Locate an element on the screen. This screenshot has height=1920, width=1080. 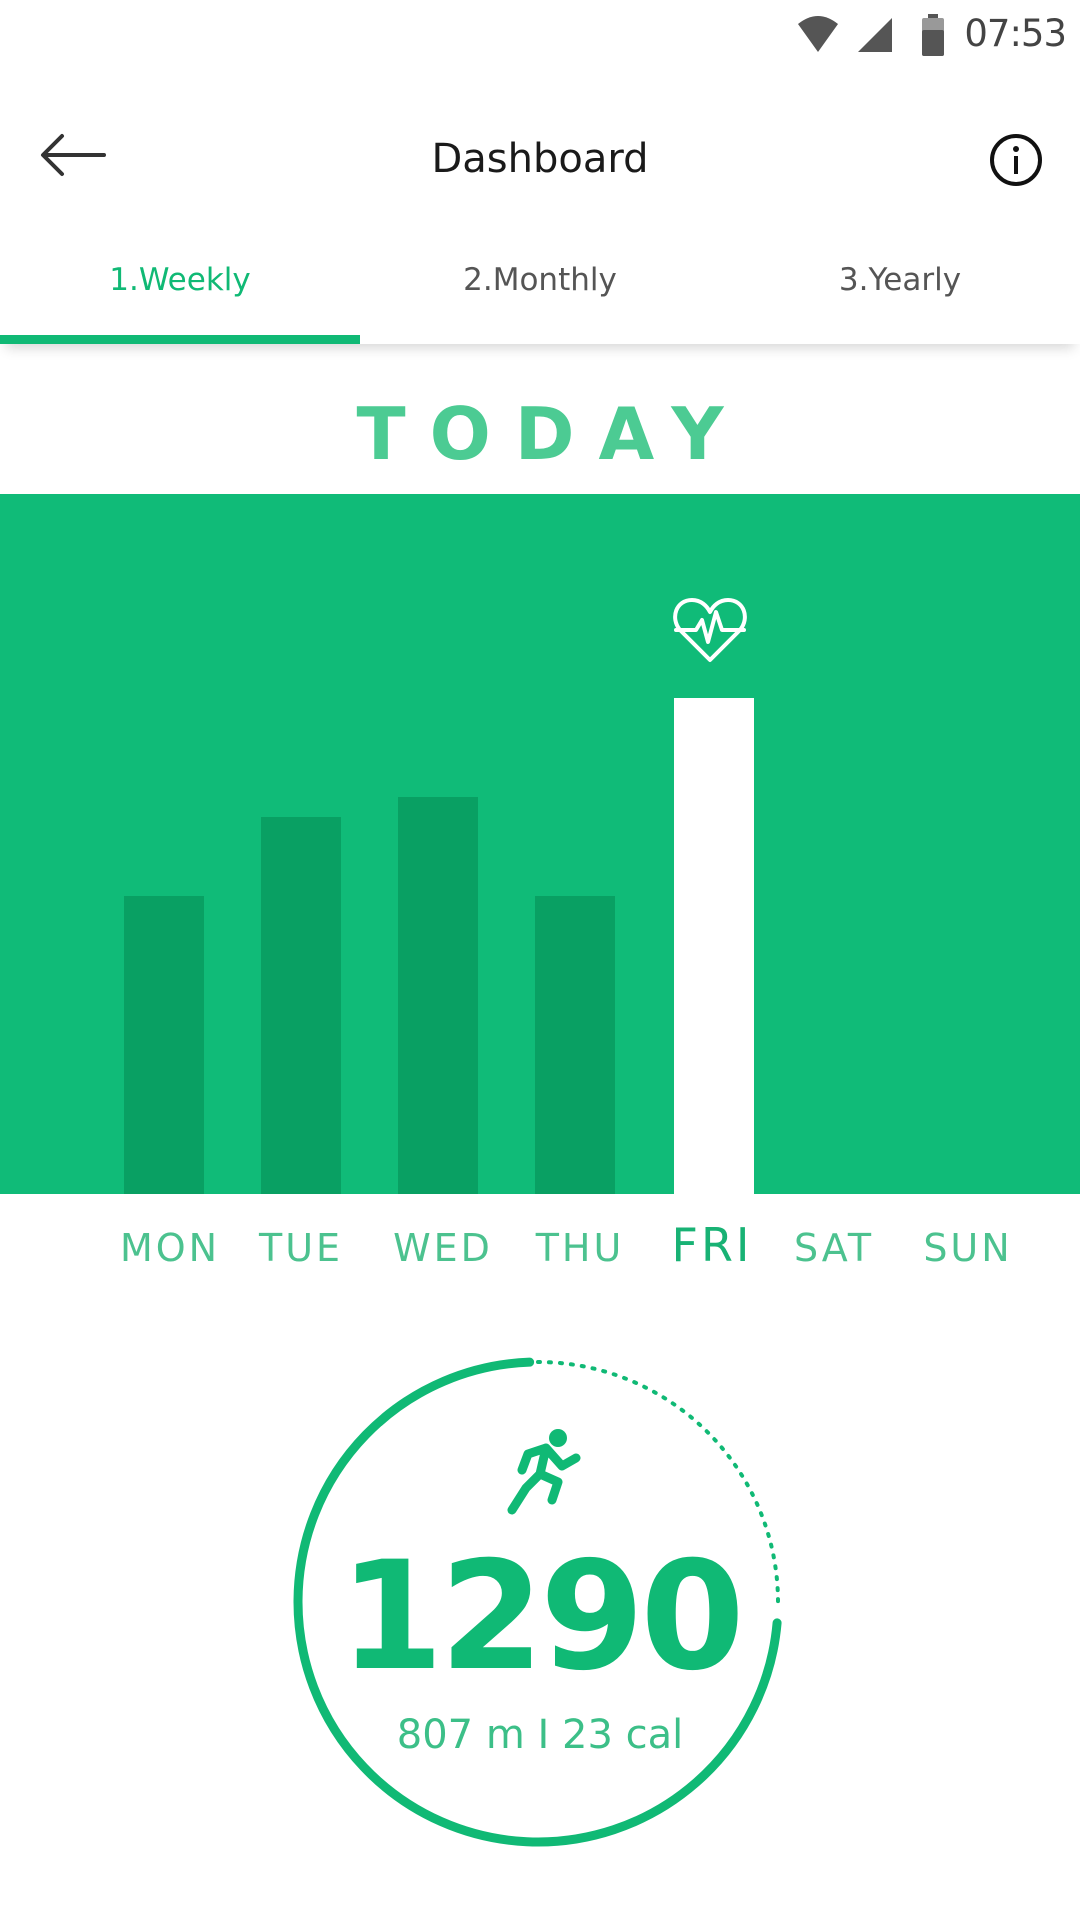
tab-yearly: 3.Yearly is located at coordinates (900, 288).